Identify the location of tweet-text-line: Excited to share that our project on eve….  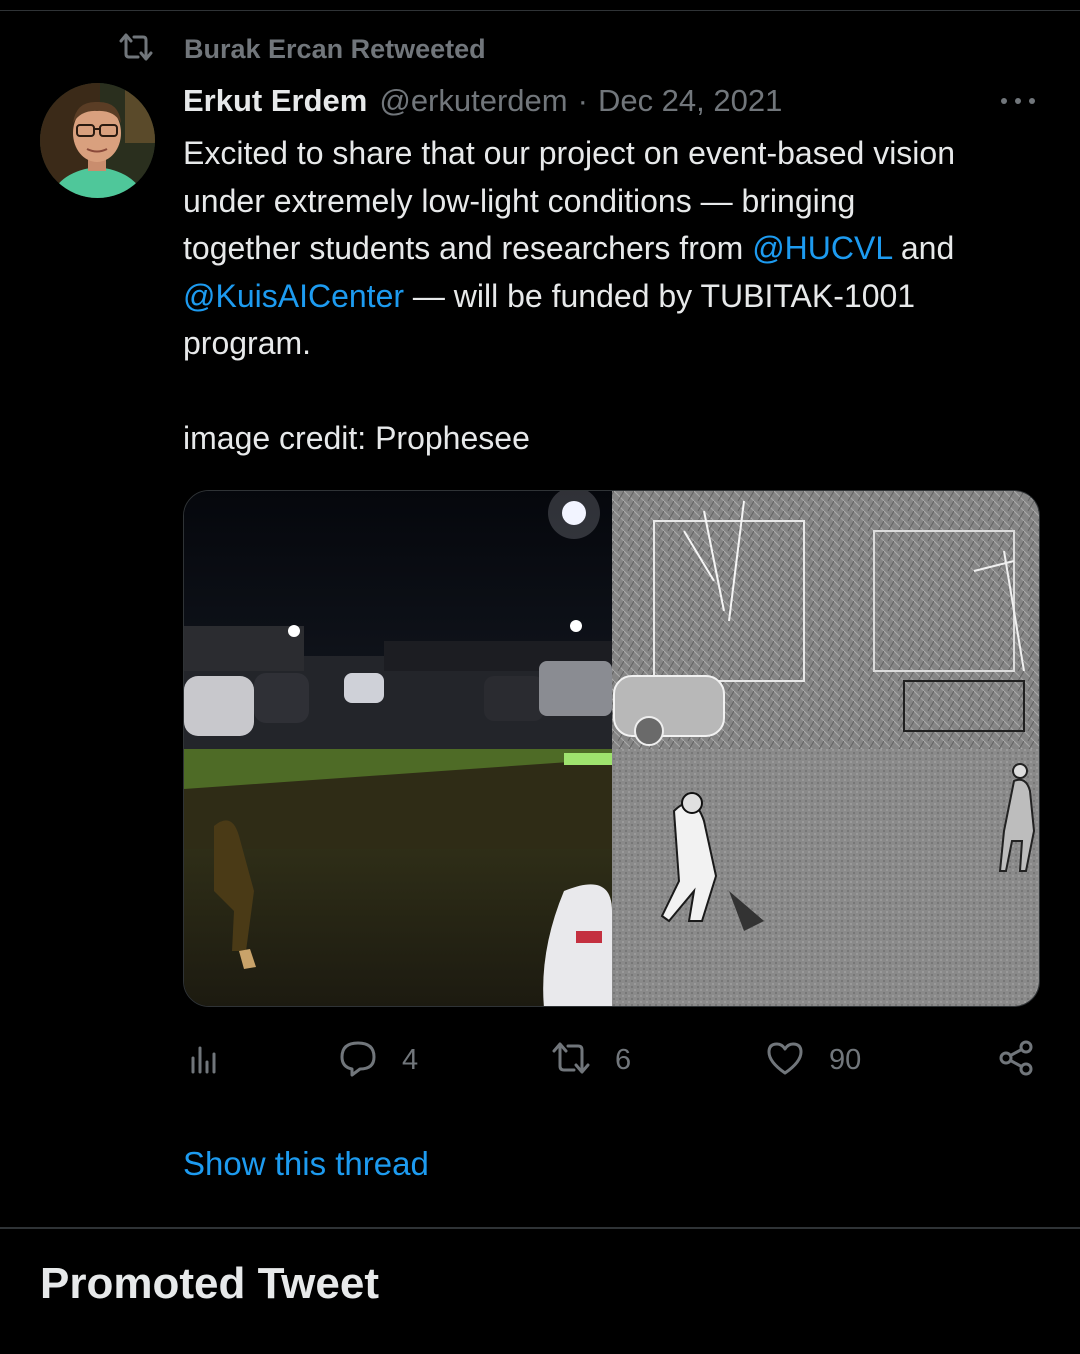
(618, 154).